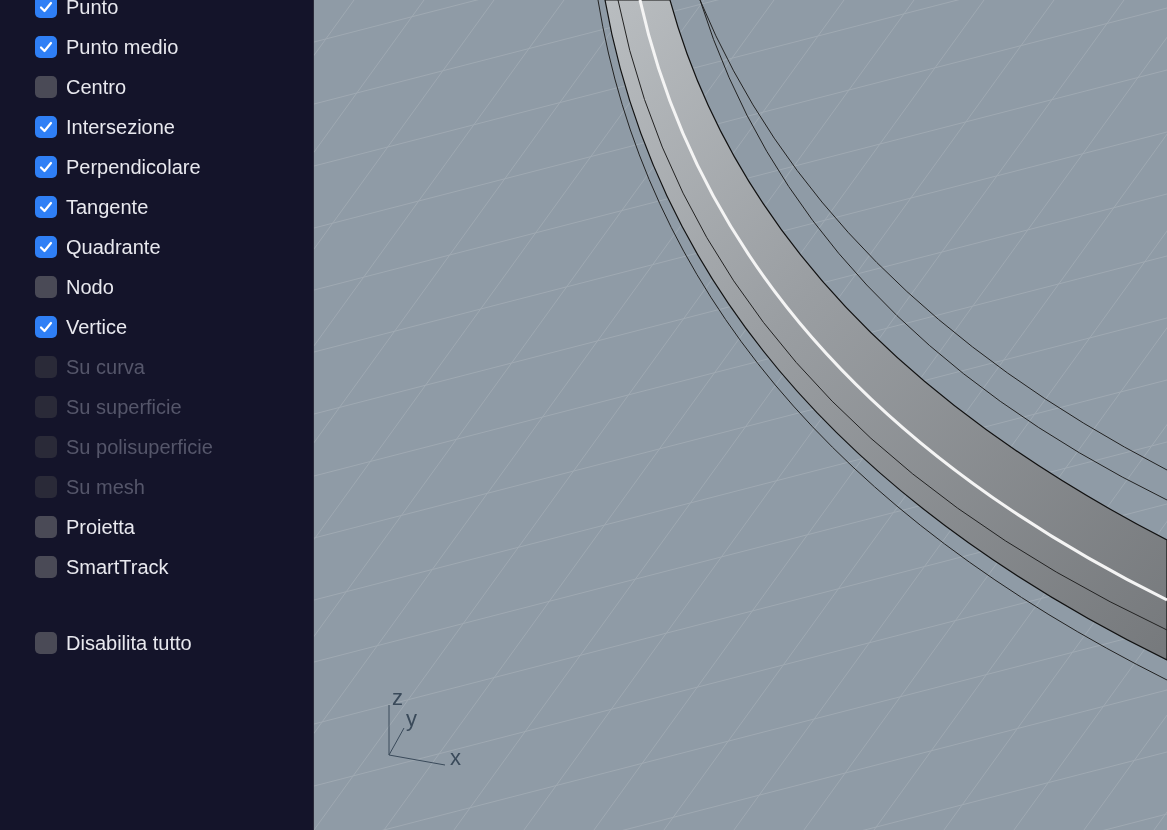 The image size is (1167, 830). Describe the element at coordinates (124, 407) in the screenshot. I see `option-label: Su superficie` at that location.